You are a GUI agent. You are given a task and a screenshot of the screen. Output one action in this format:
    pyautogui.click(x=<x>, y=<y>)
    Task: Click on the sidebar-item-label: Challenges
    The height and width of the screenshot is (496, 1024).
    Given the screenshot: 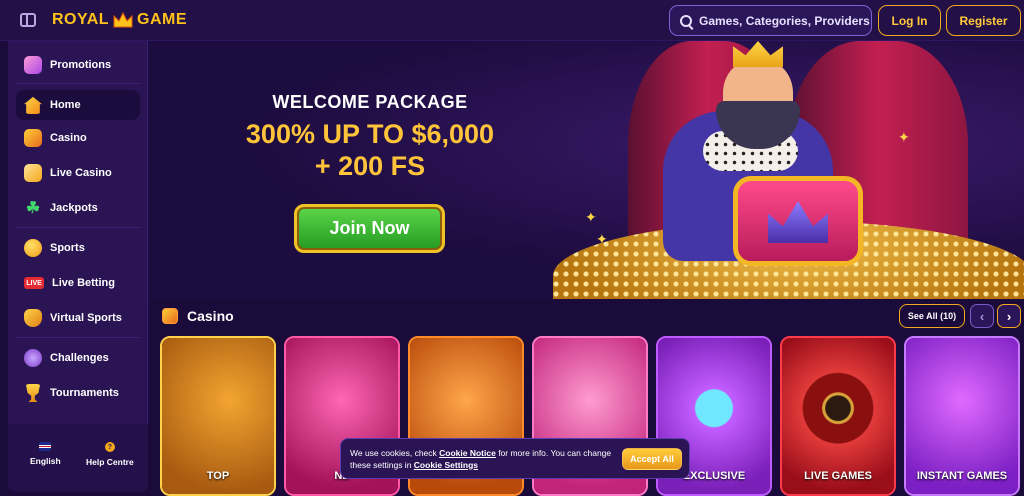 What is the action you would take?
    pyautogui.click(x=79, y=358)
    